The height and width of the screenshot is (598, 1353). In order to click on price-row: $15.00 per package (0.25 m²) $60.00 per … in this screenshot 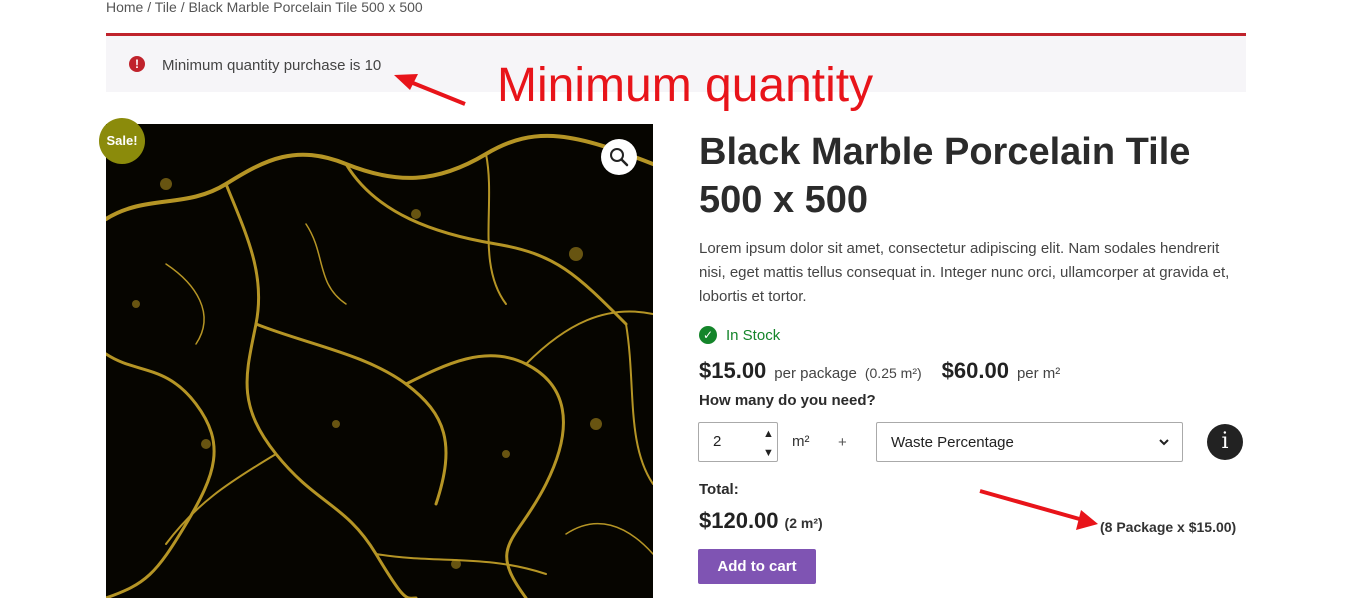, I will do `click(879, 371)`.